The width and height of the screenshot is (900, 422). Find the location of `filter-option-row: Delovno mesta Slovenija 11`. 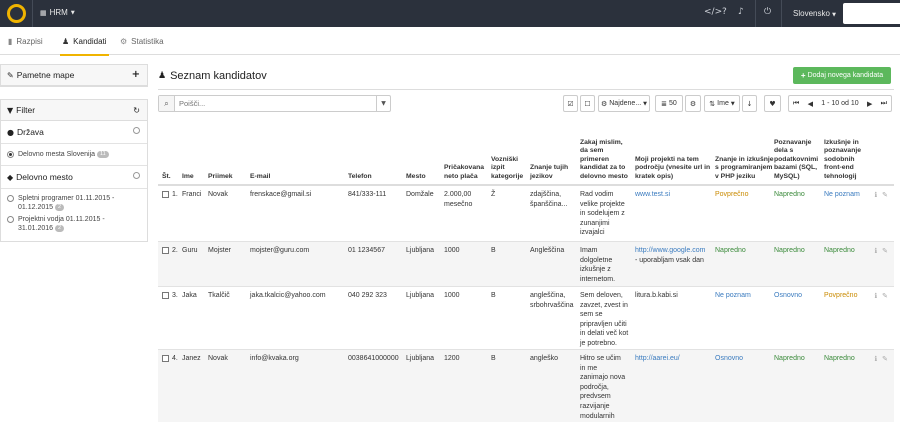

filter-option-row: Delovno mesta Slovenija 11 is located at coordinates (74, 154).